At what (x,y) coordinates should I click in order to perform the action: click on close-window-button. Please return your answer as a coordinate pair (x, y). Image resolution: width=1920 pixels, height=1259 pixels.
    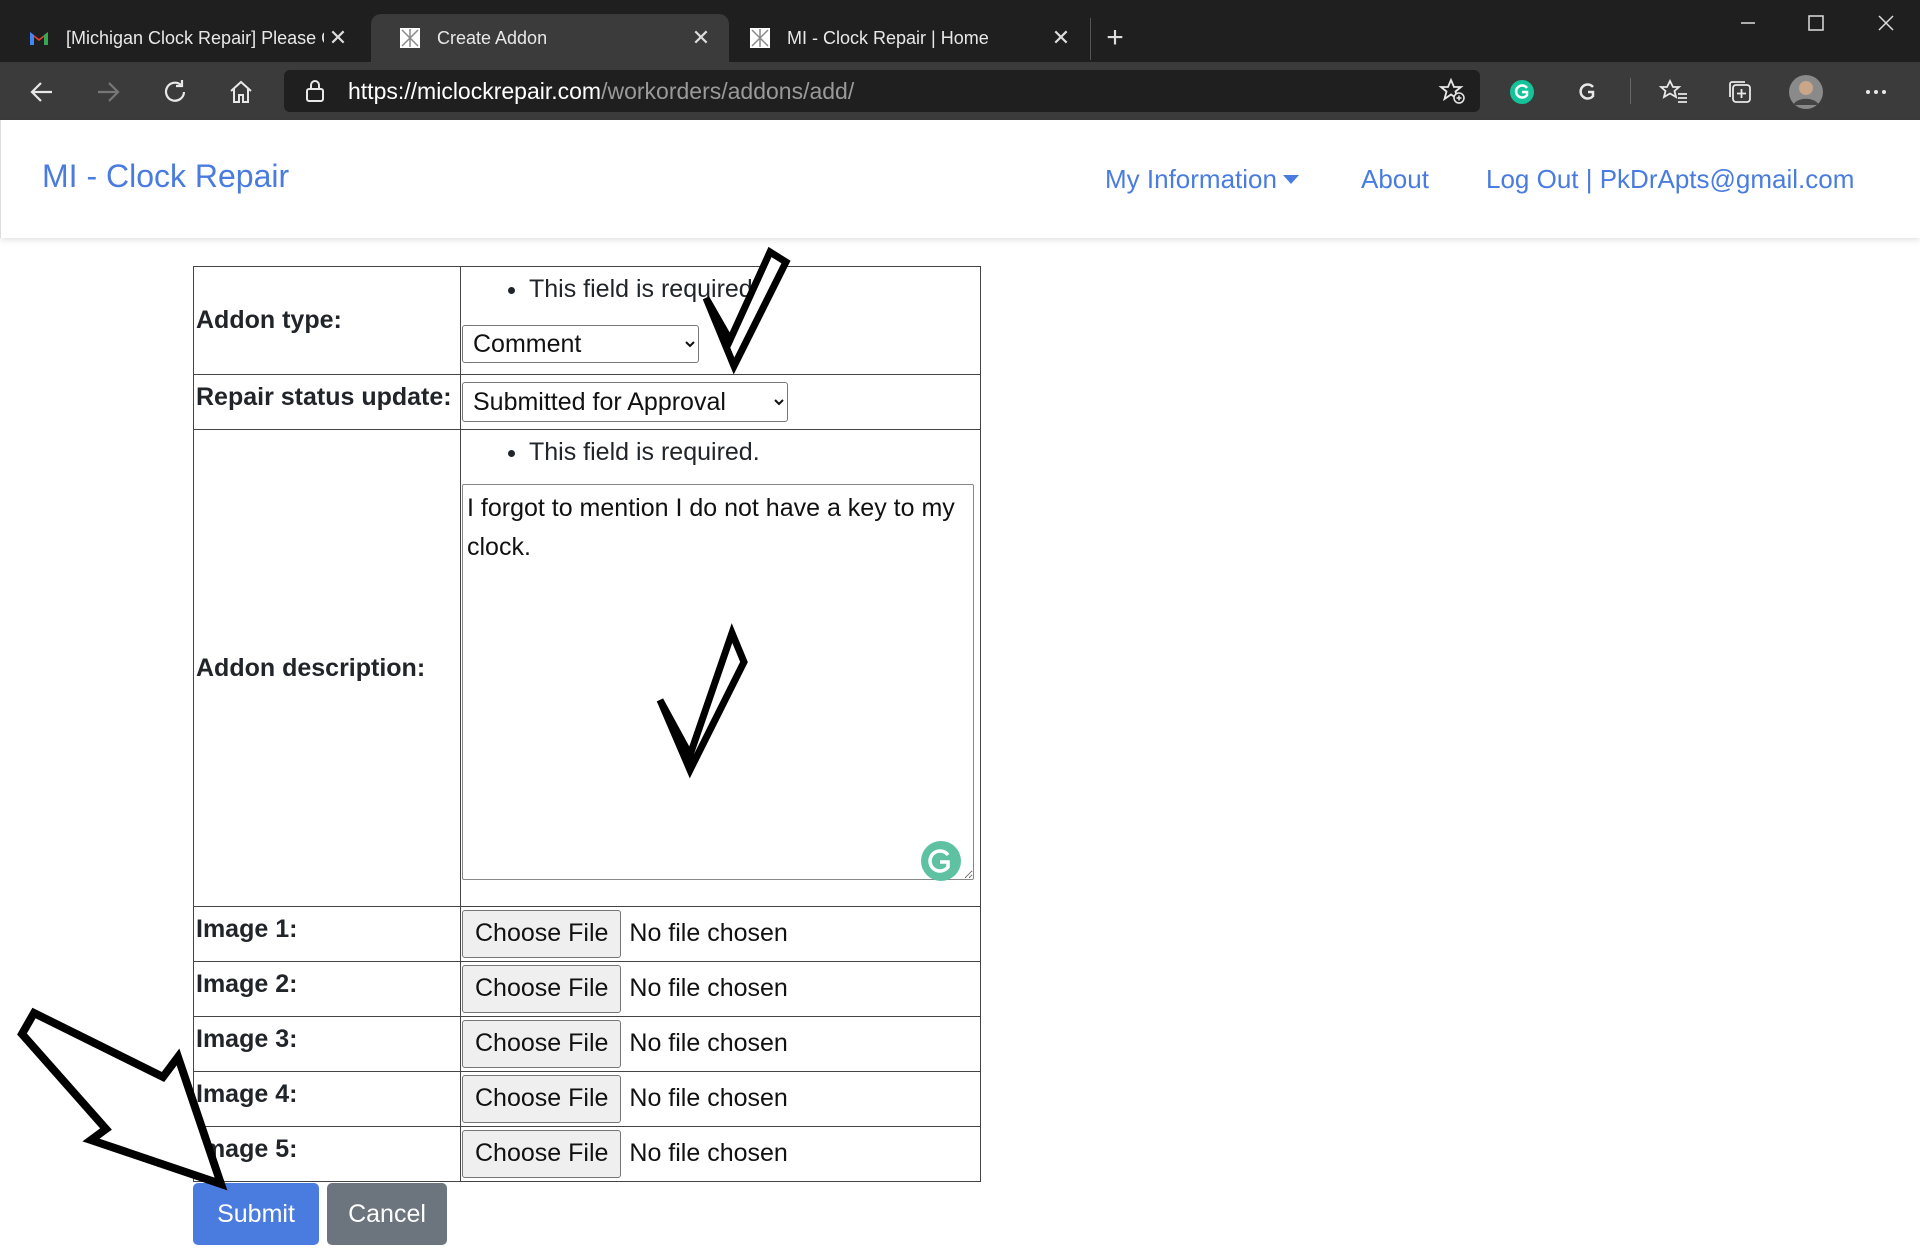
    Looking at the image, I should click on (1886, 23).